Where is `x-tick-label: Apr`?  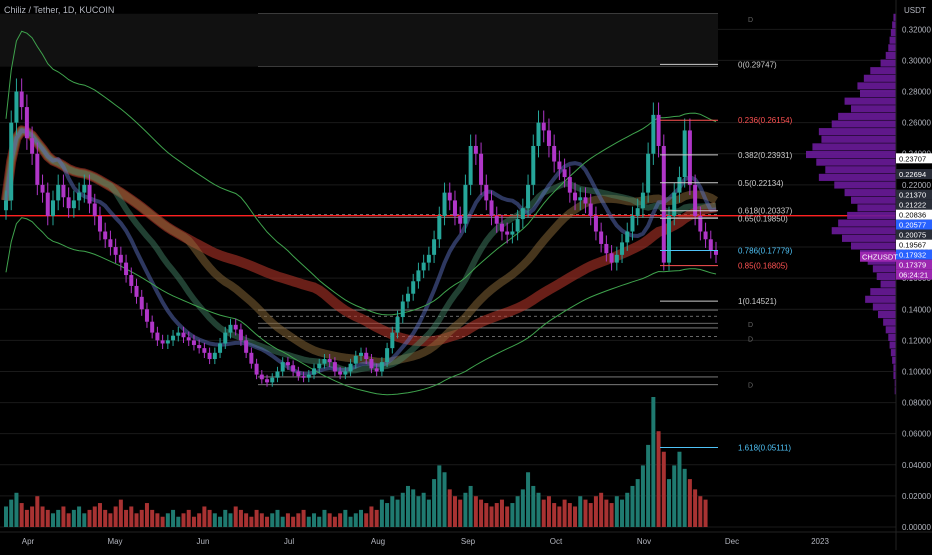 x-tick-label: Apr is located at coordinates (28, 541).